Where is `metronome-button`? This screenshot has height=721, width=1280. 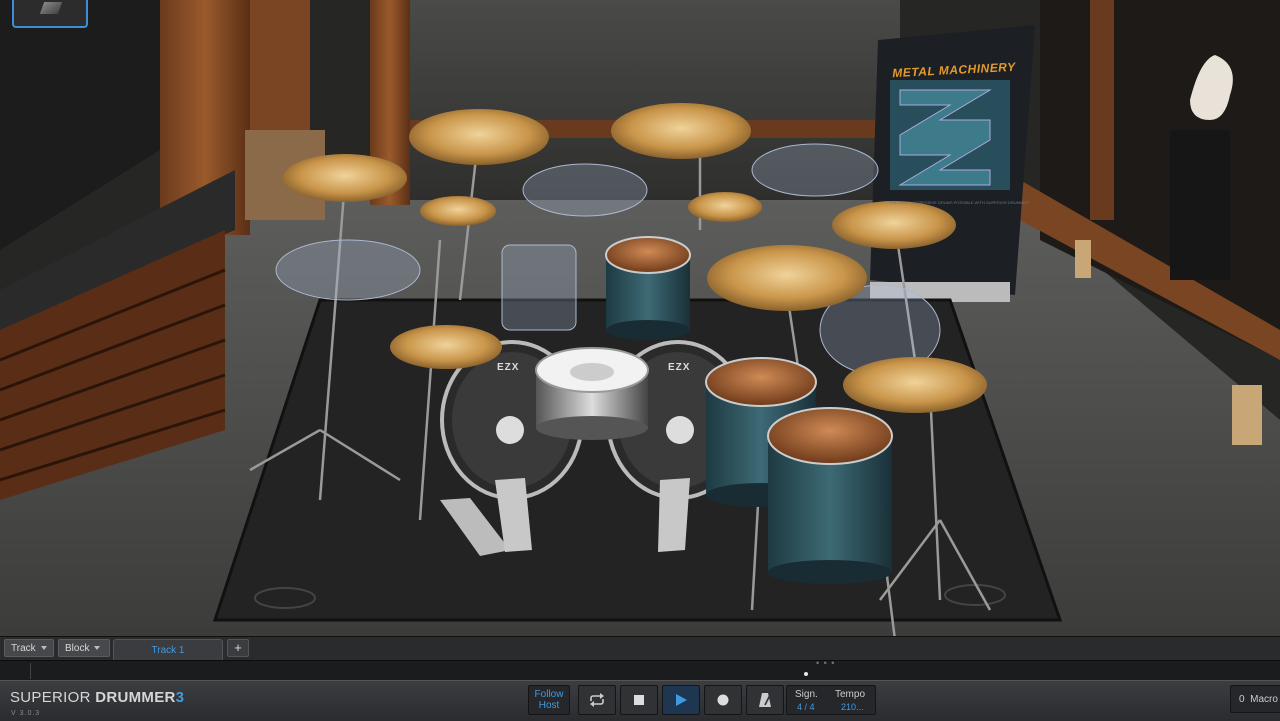 metronome-button is located at coordinates (765, 700).